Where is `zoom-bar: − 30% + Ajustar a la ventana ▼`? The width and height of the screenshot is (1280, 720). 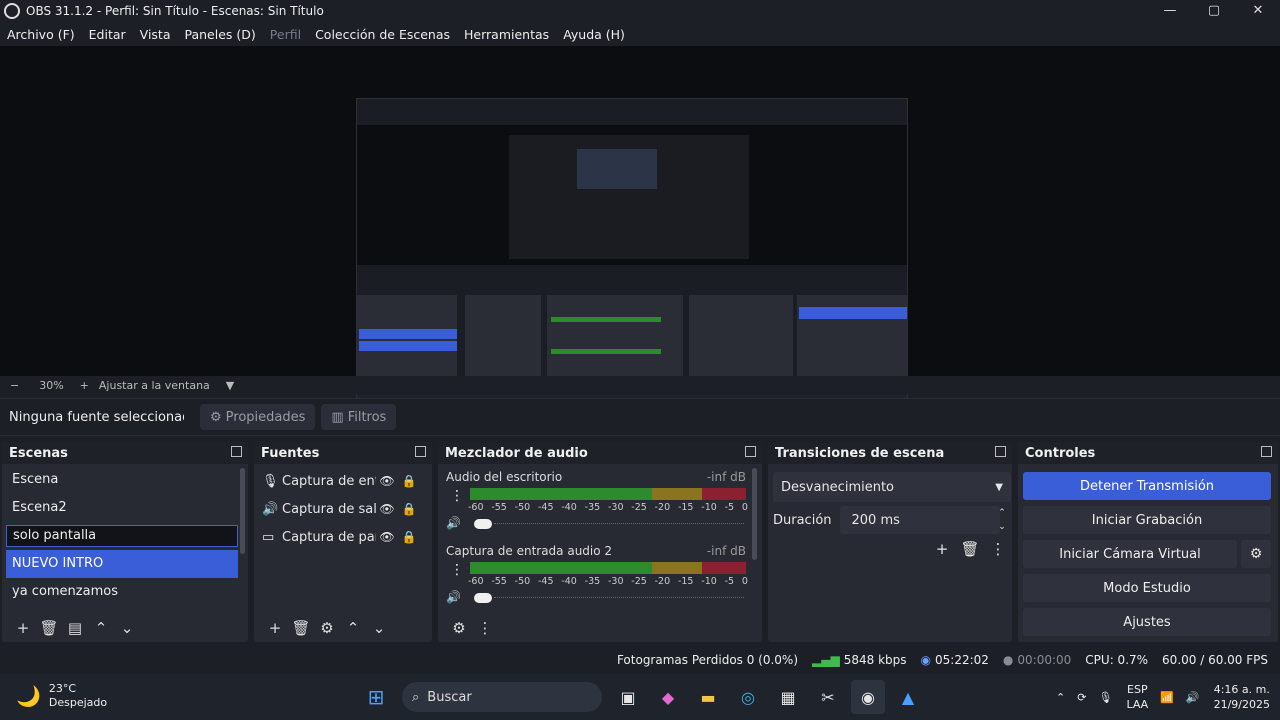 zoom-bar: − 30% + Ajustar a la ventana ▼ is located at coordinates (640, 385).